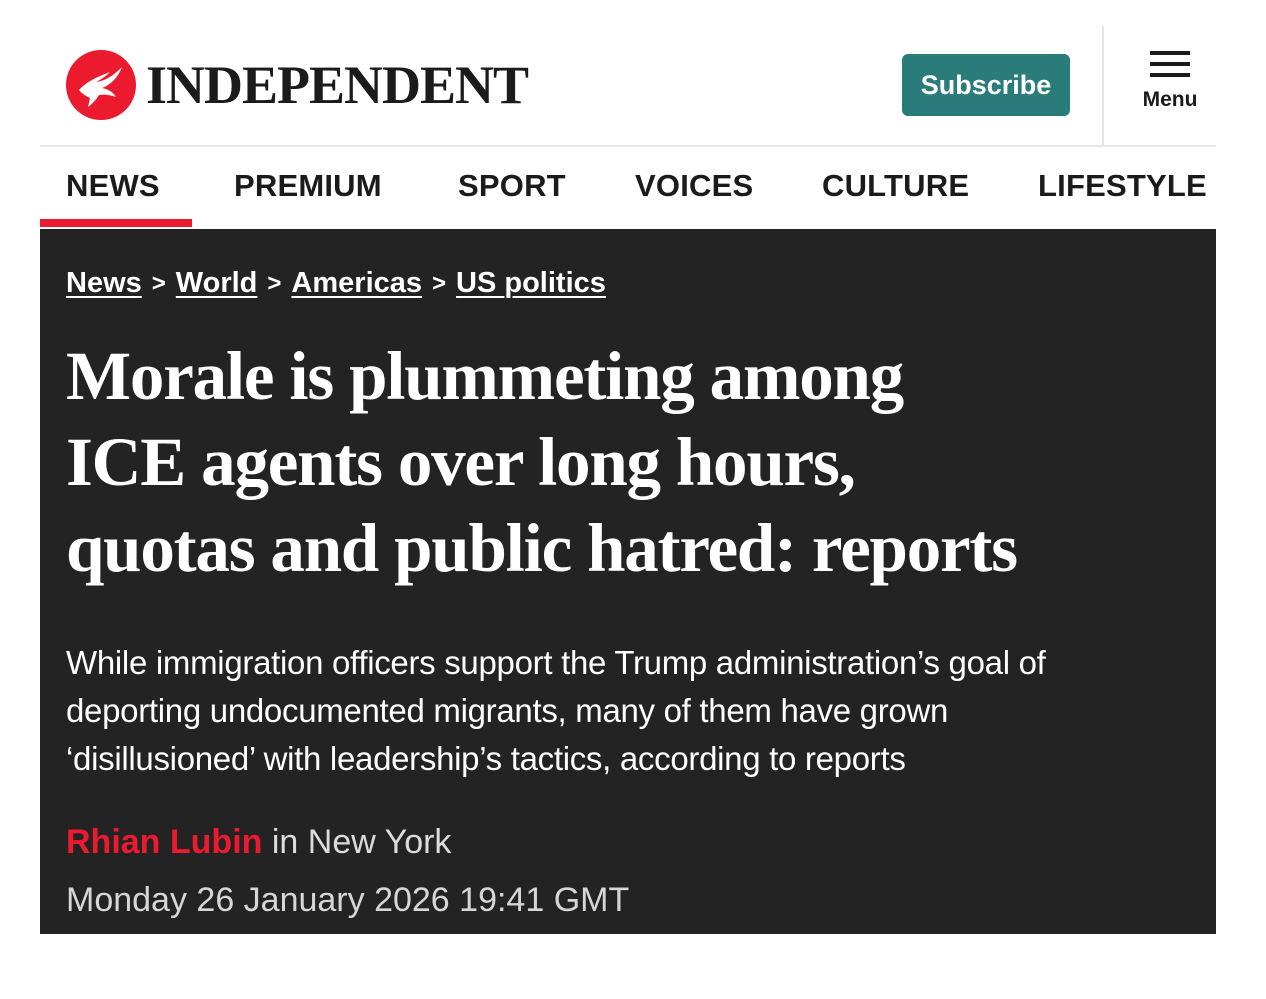 This screenshot has height=999, width=1266. What do you see at coordinates (1122, 186) in the screenshot?
I see `nav-item-lifestyle: LIFESTYLE` at bounding box center [1122, 186].